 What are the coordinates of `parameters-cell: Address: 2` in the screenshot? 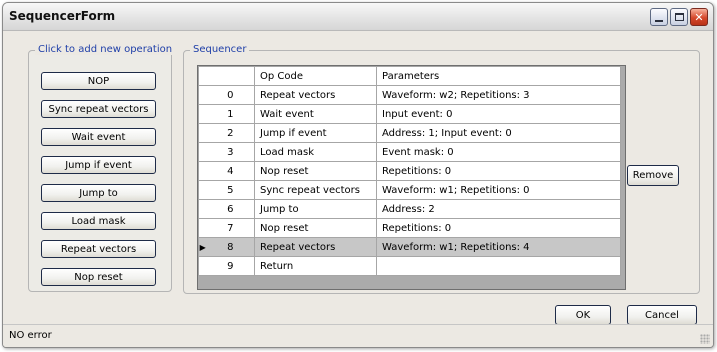 It's located at (498, 209).